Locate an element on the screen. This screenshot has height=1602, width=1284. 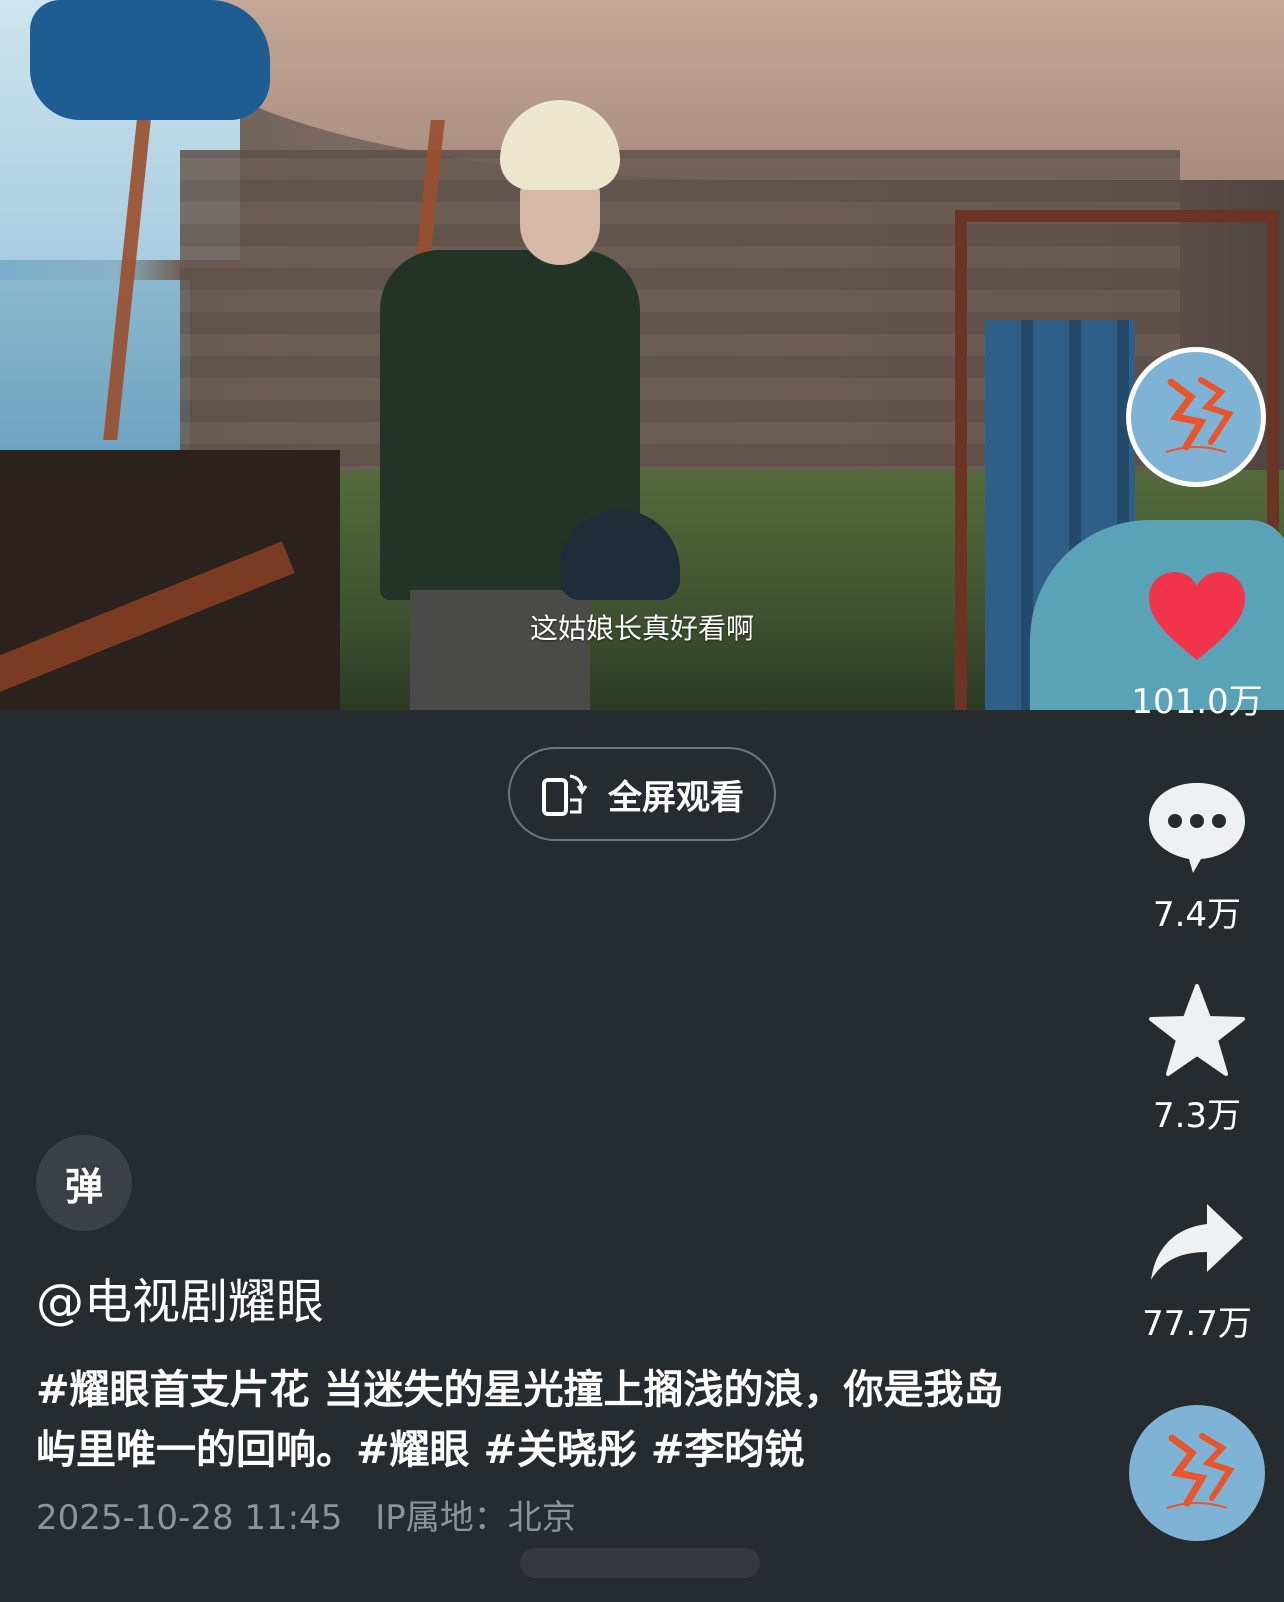
like-button: 101.0万 is located at coordinates (1197, 645).